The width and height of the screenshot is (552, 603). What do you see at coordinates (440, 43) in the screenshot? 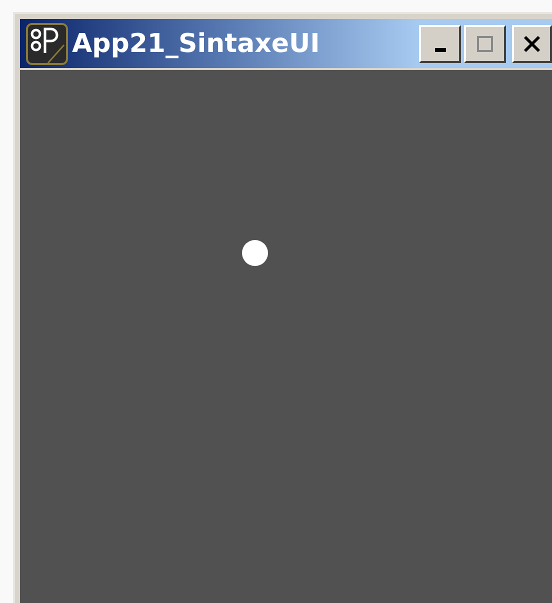
I see `minimize-button` at bounding box center [440, 43].